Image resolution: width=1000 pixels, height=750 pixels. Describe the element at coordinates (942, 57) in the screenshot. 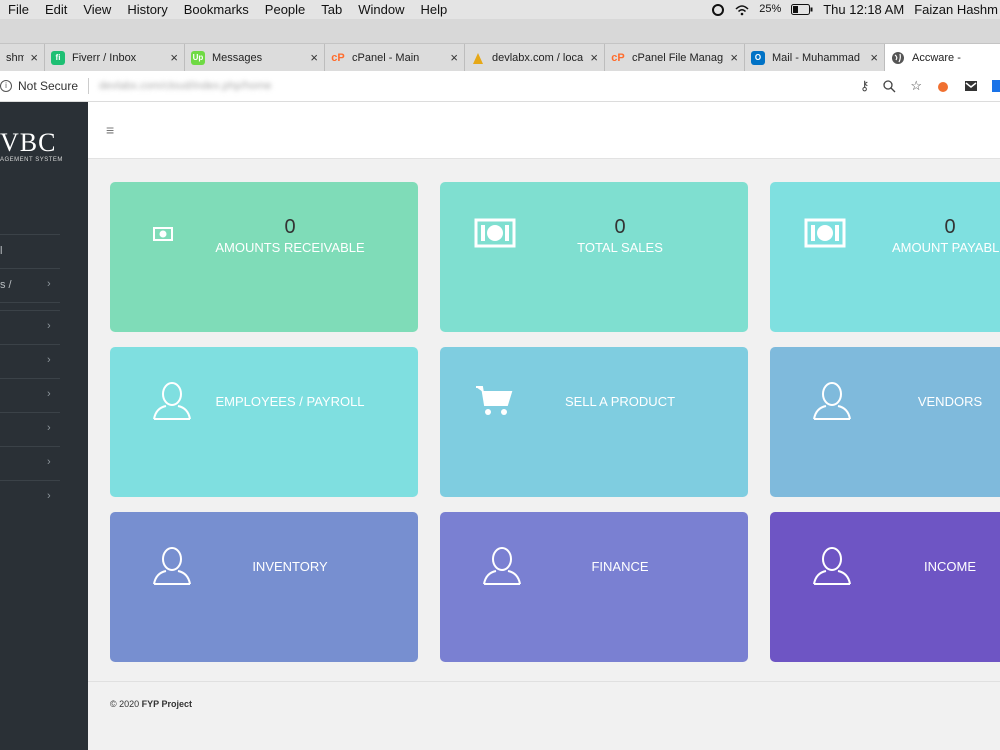

I see `tab-accware: Accware -` at that location.